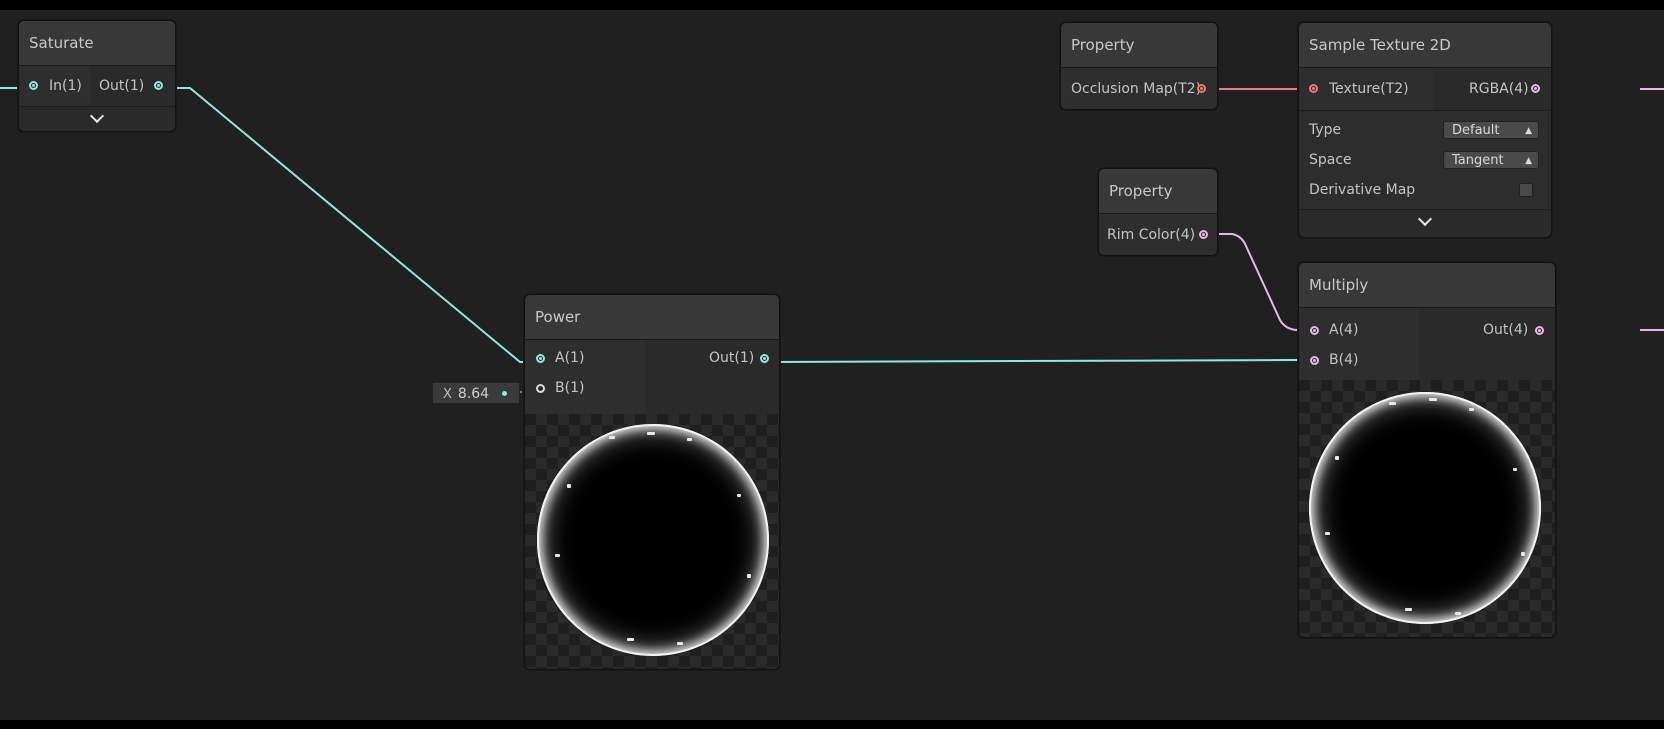 Image resolution: width=1664 pixels, height=729 pixels. What do you see at coordinates (122, 86) in the screenshot?
I see `saturate-output-label: Out(1)` at bounding box center [122, 86].